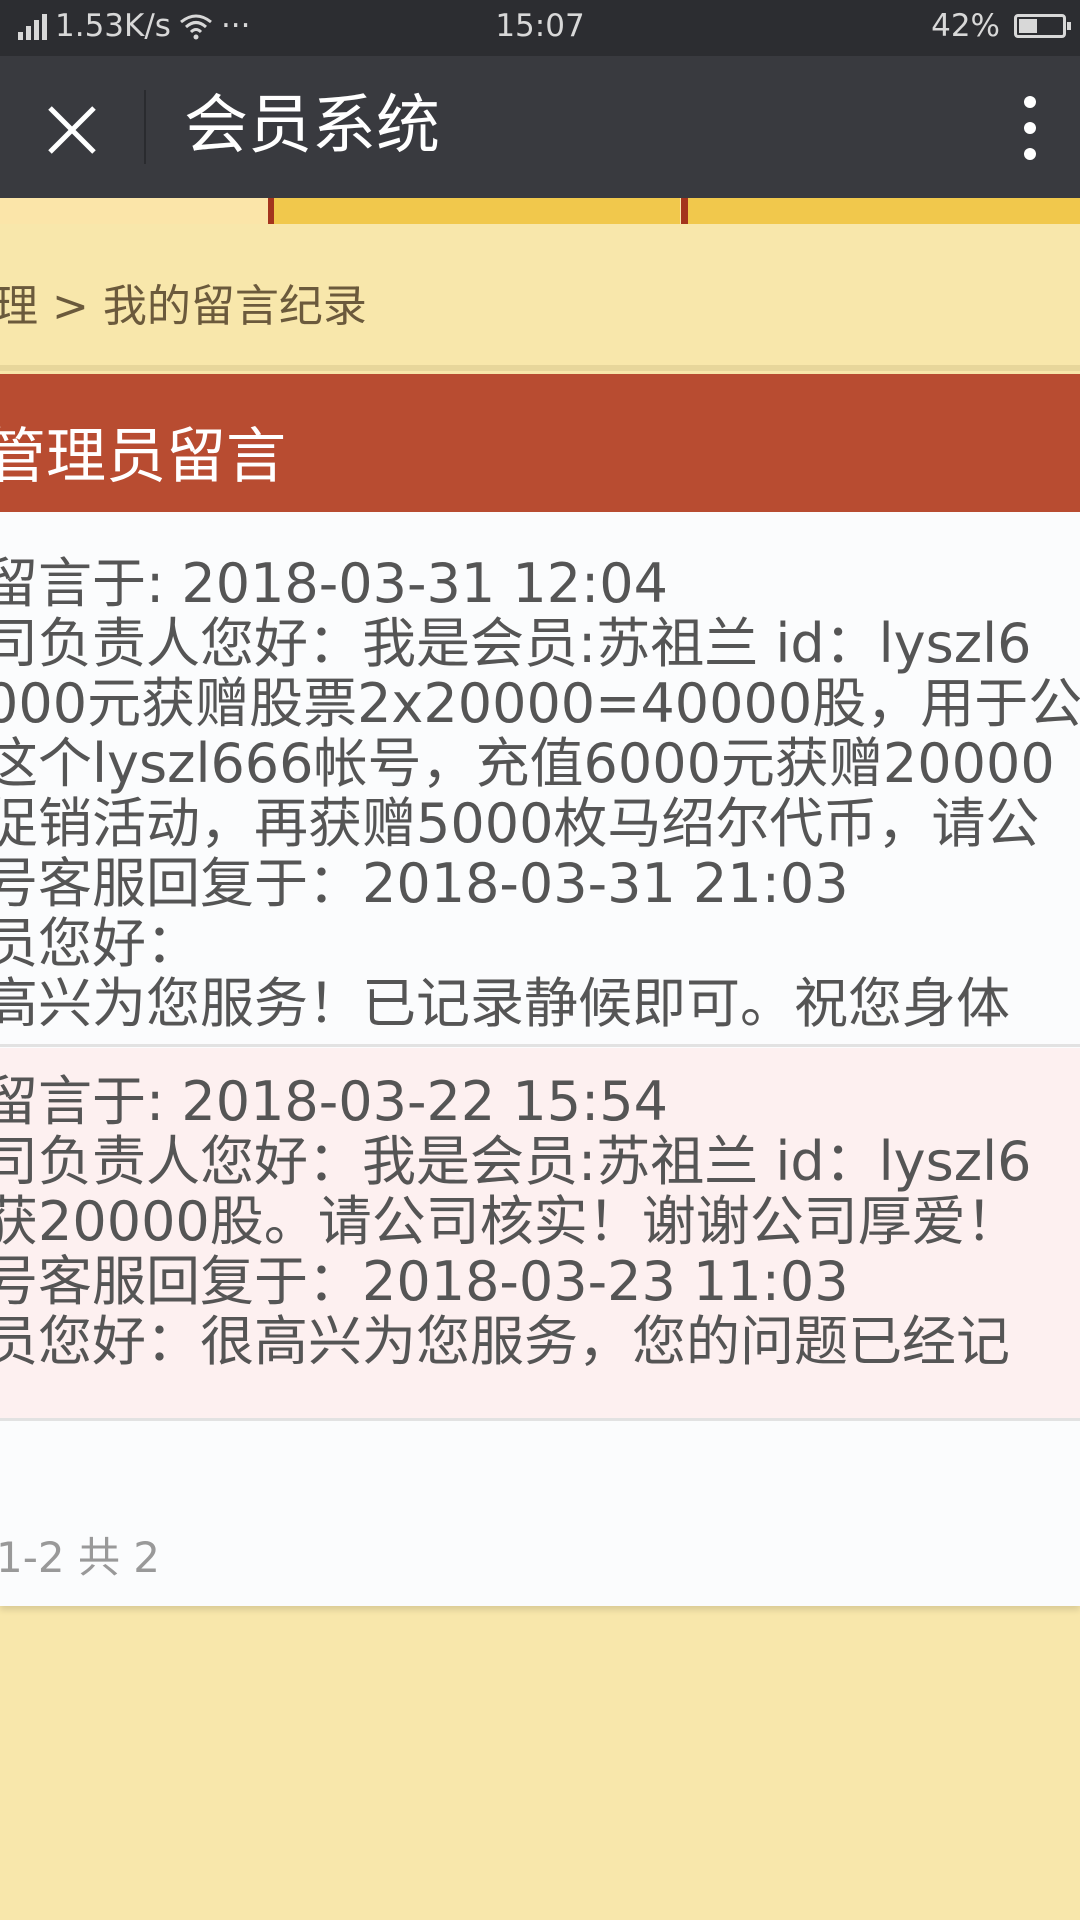  I want to click on page-title: 会员系统, so click(312, 126).